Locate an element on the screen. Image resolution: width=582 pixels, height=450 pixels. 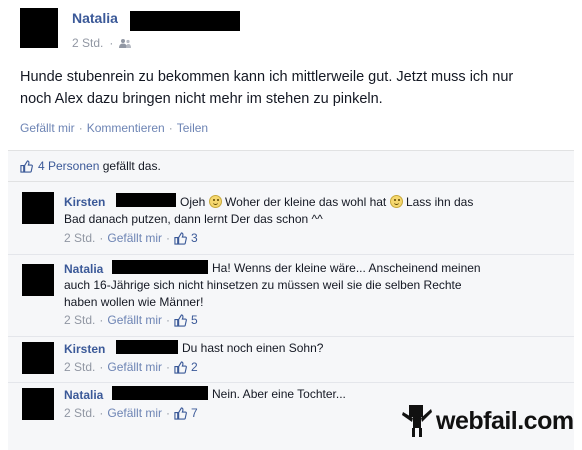
mascot-logo-icon is located at coordinates (417, 421).